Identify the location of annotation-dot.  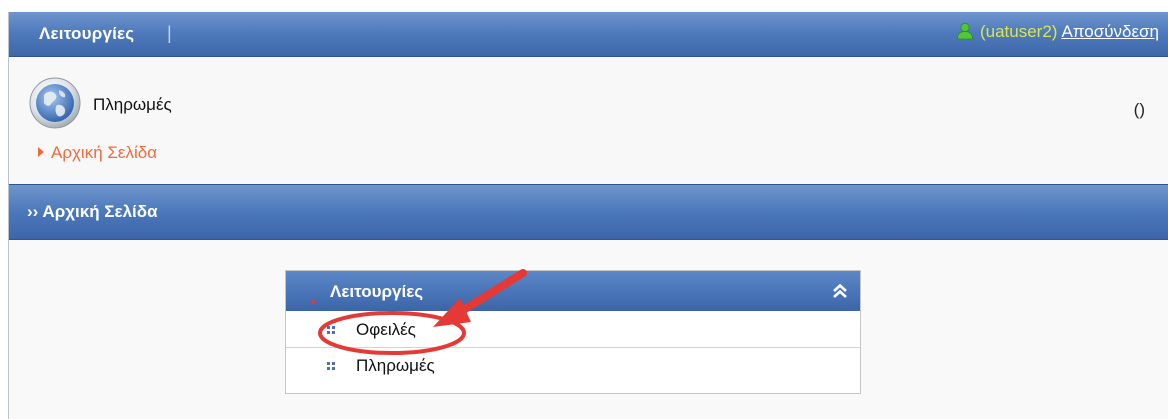
(313, 302).